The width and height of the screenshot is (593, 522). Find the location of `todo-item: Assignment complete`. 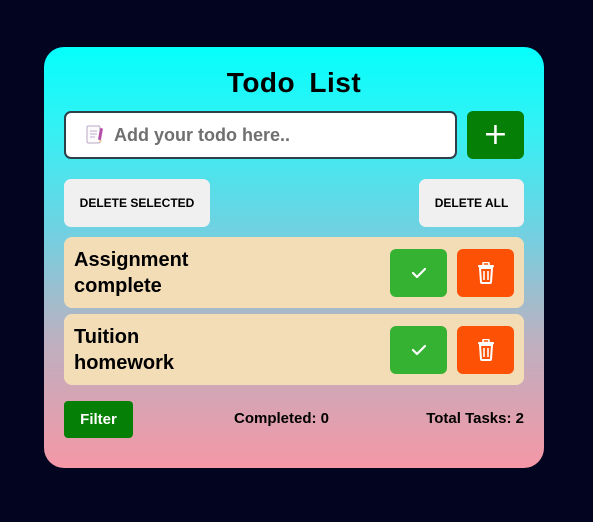

todo-item: Assignment complete is located at coordinates (294, 272).